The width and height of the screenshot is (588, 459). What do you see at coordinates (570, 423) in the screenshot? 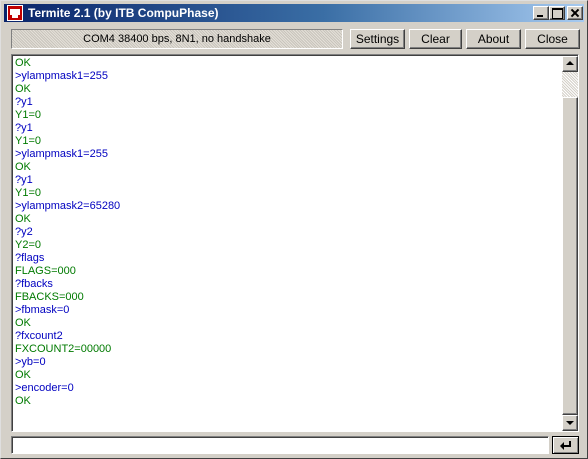
I see `scroll-down-arrow-icon` at bounding box center [570, 423].